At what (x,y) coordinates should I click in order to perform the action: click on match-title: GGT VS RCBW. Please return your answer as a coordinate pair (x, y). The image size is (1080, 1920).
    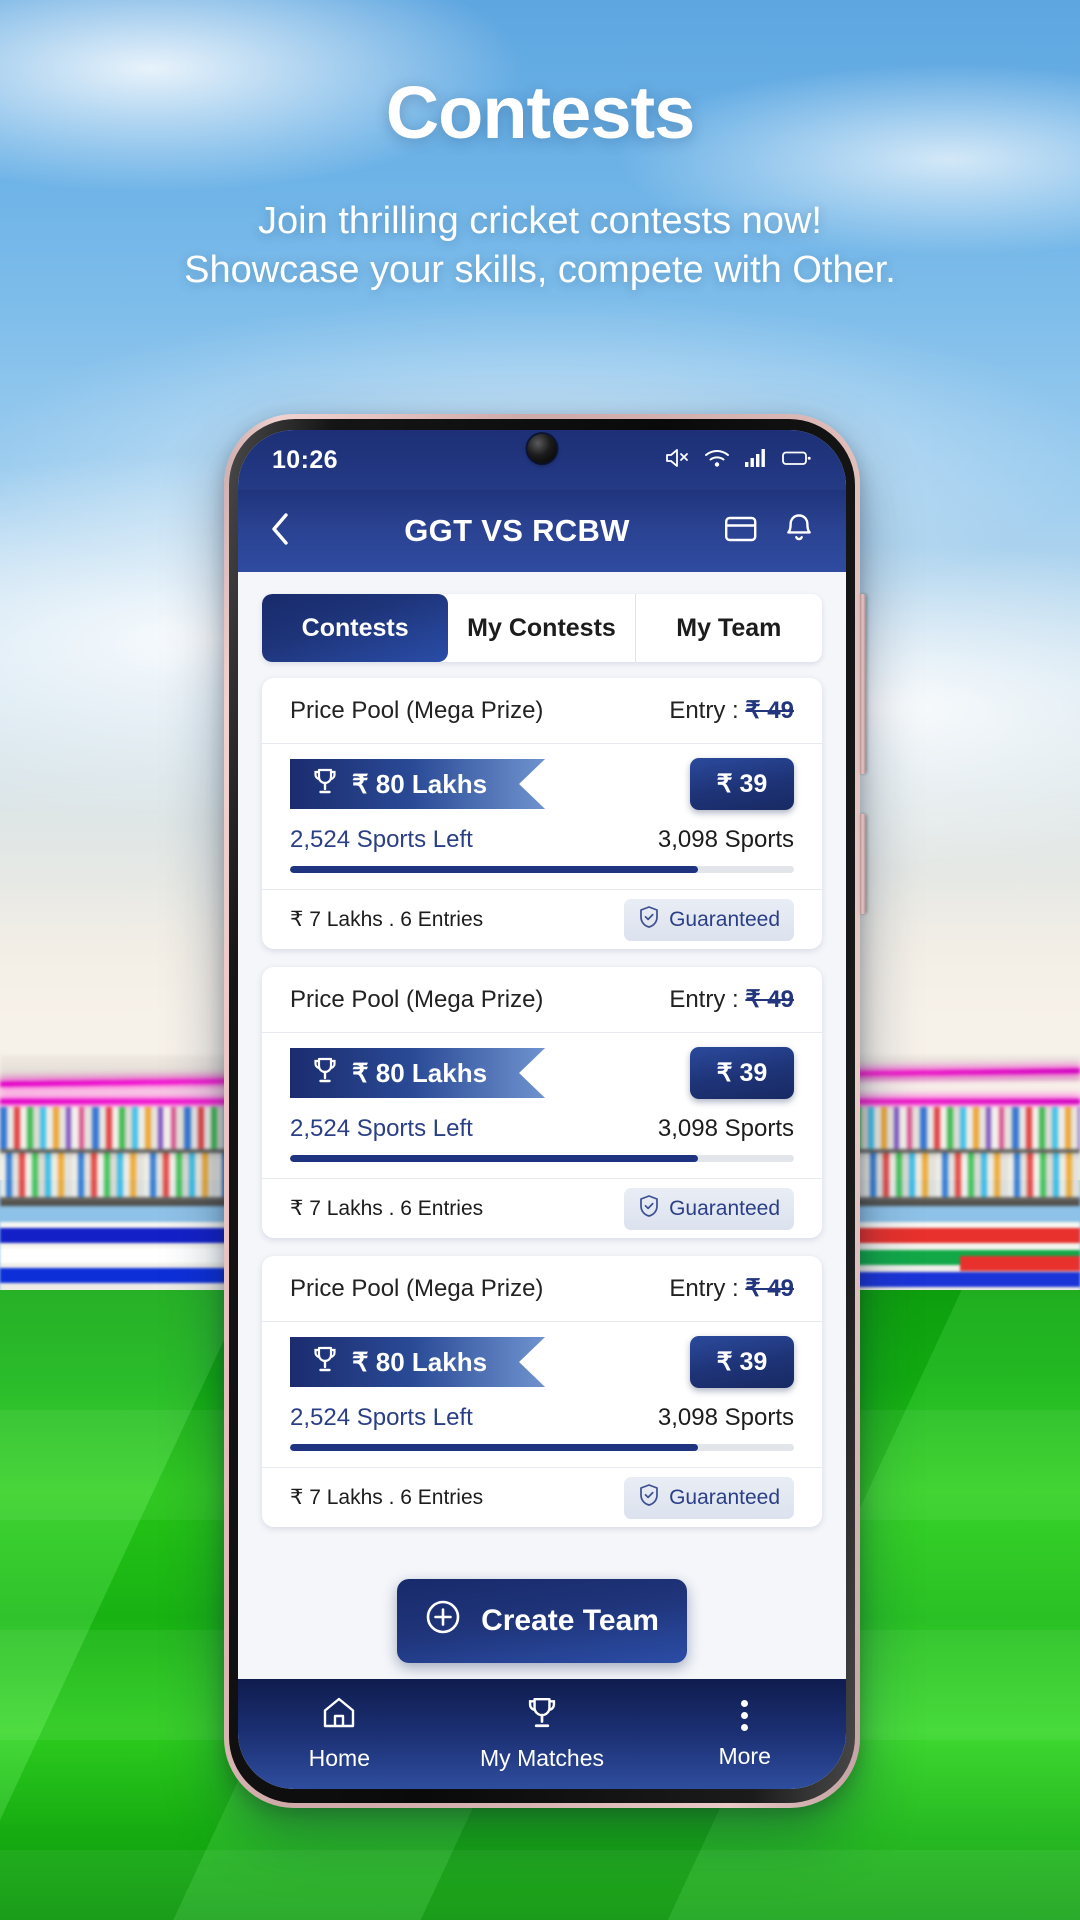
    Looking at the image, I should click on (517, 530).